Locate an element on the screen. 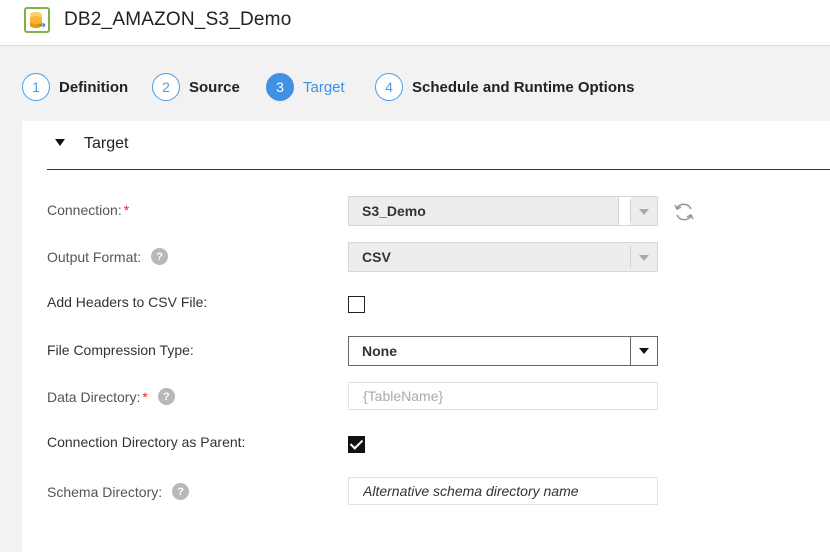 The image size is (830, 552). compression-row: File Compression Type: None is located at coordinates (438, 351).